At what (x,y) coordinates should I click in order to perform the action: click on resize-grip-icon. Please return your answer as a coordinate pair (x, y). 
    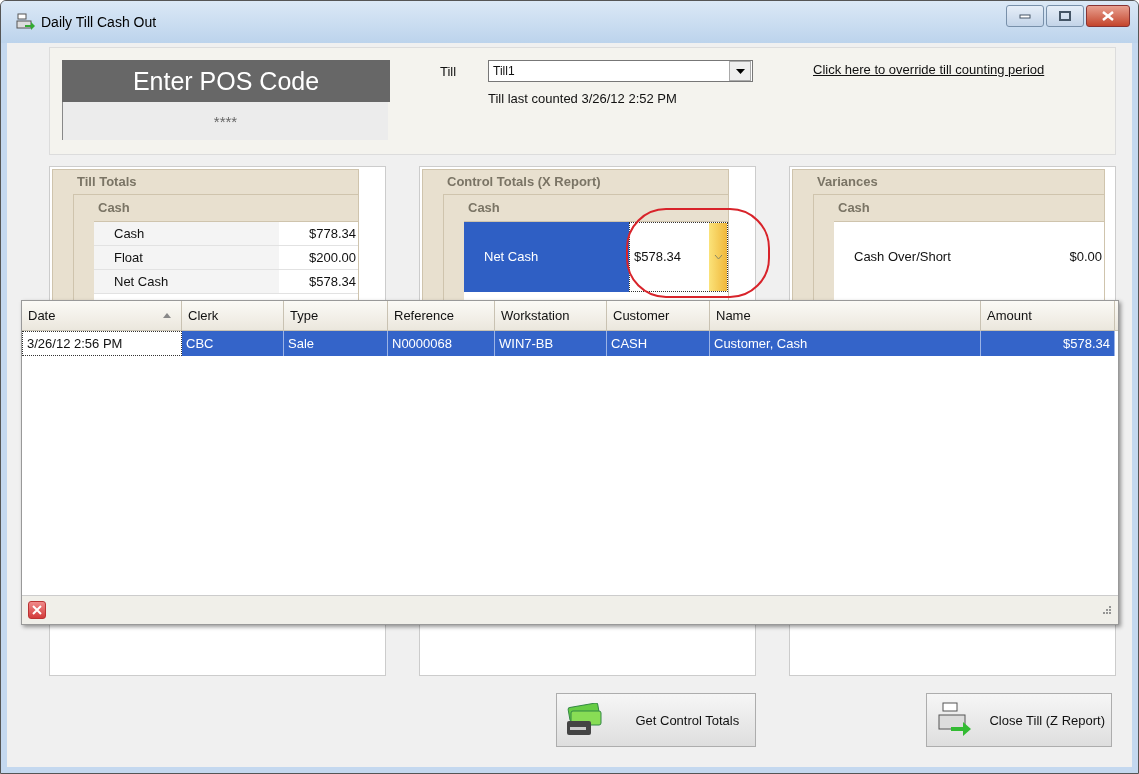
    Looking at the image, I should click on (1107, 610).